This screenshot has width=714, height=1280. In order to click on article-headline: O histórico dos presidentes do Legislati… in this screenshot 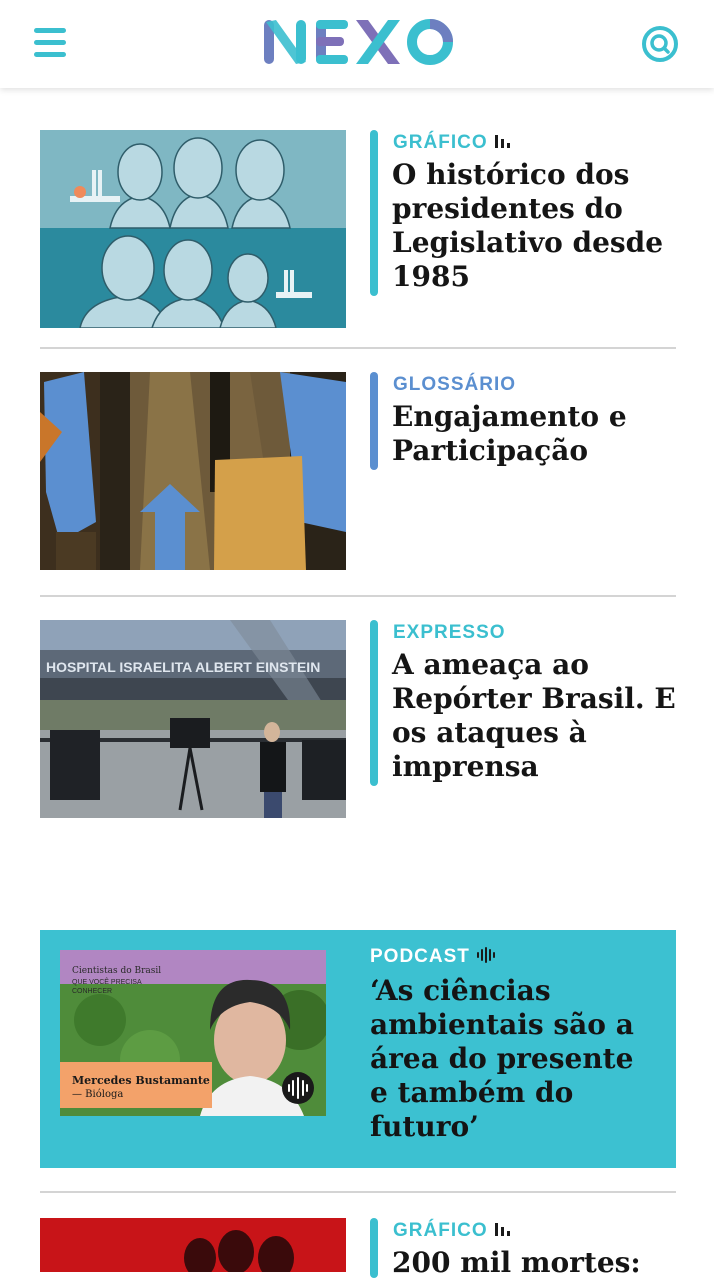, I will do `click(534, 226)`.